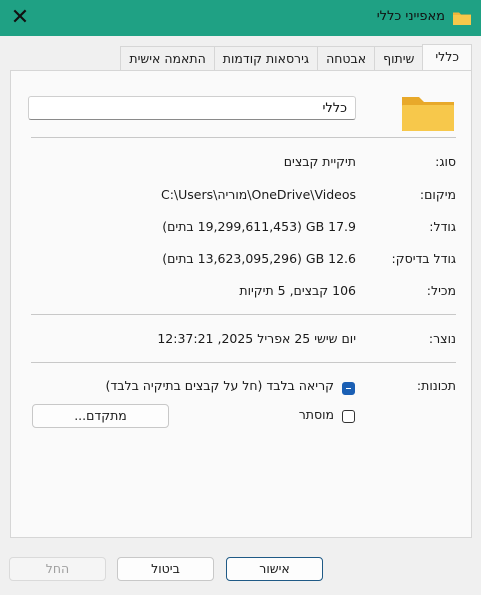 The image size is (481, 595). I want to click on type-value: תיקיית קבצים, so click(319, 161).